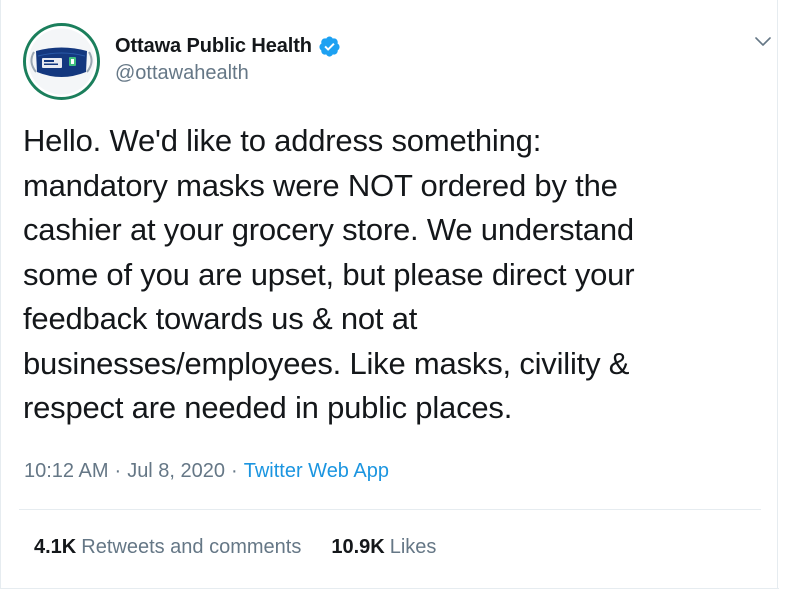 The image size is (787, 589). I want to click on author-handle: @ottawahealth, so click(228, 73).